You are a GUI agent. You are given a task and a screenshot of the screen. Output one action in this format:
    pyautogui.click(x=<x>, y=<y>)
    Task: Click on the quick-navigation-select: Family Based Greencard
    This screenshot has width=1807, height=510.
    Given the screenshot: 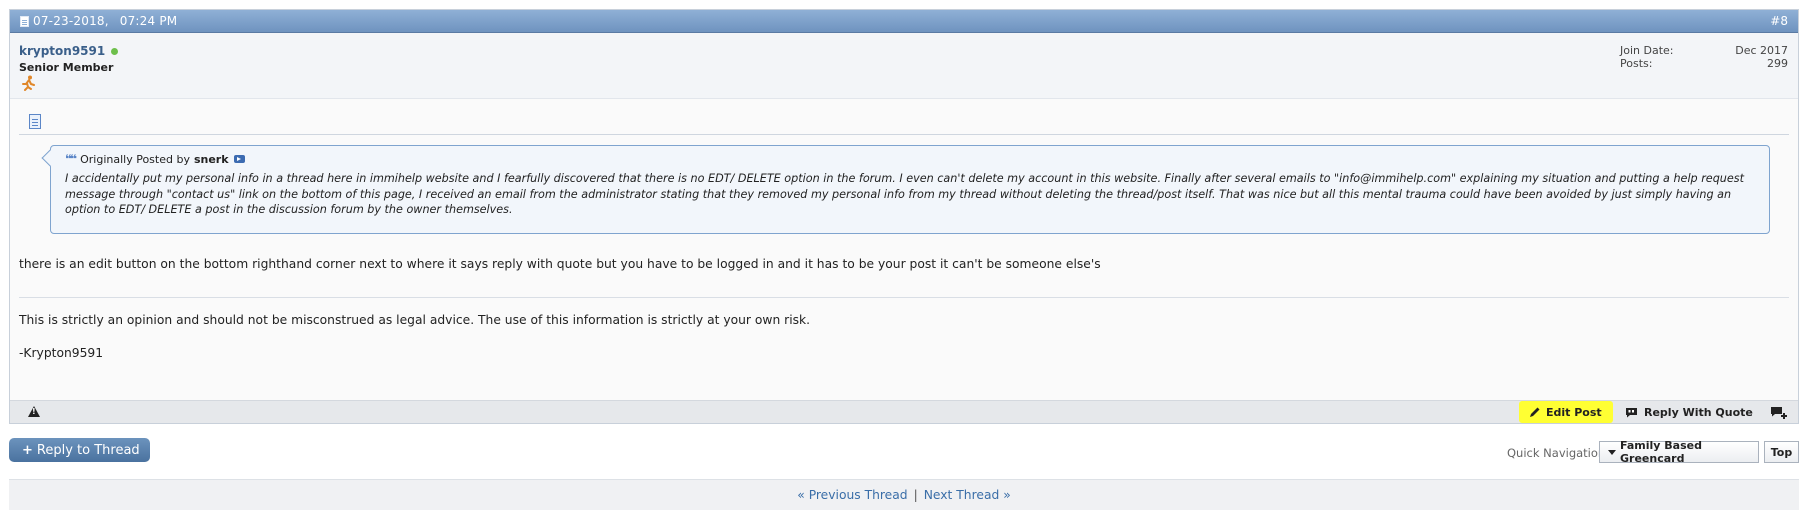 What is the action you would take?
    pyautogui.click(x=1679, y=452)
    